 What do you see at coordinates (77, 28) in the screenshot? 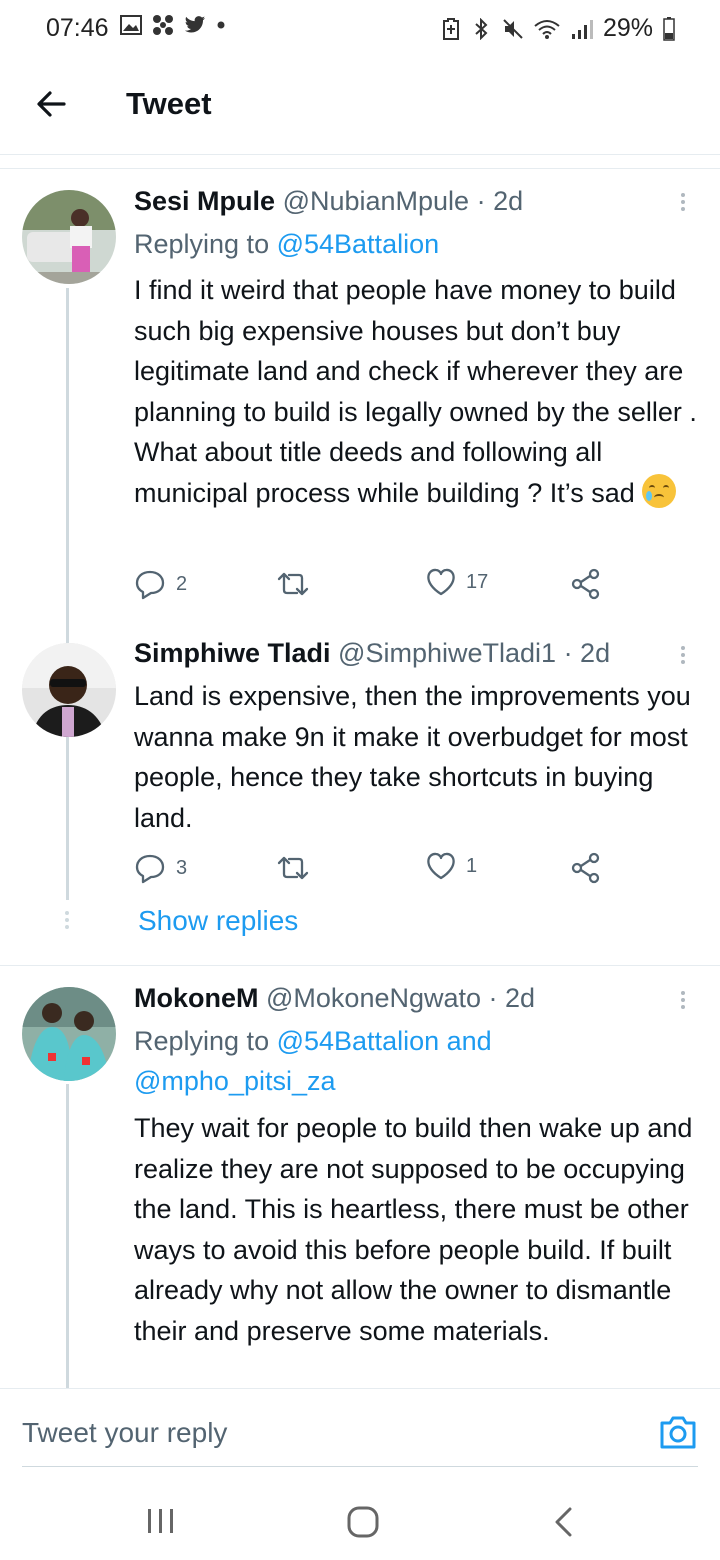
I see `status-time: 07:46` at bounding box center [77, 28].